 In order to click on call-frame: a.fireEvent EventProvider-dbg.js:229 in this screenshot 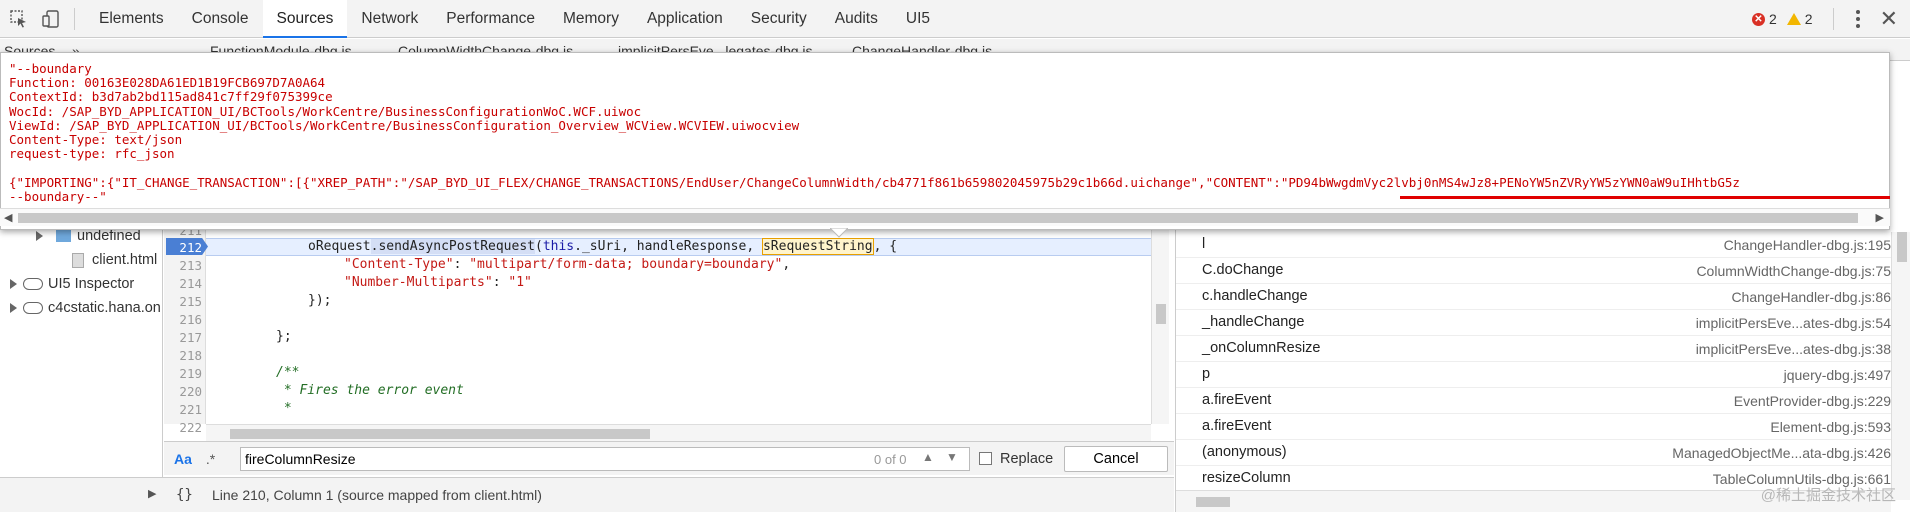, I will do `click(1533, 401)`.